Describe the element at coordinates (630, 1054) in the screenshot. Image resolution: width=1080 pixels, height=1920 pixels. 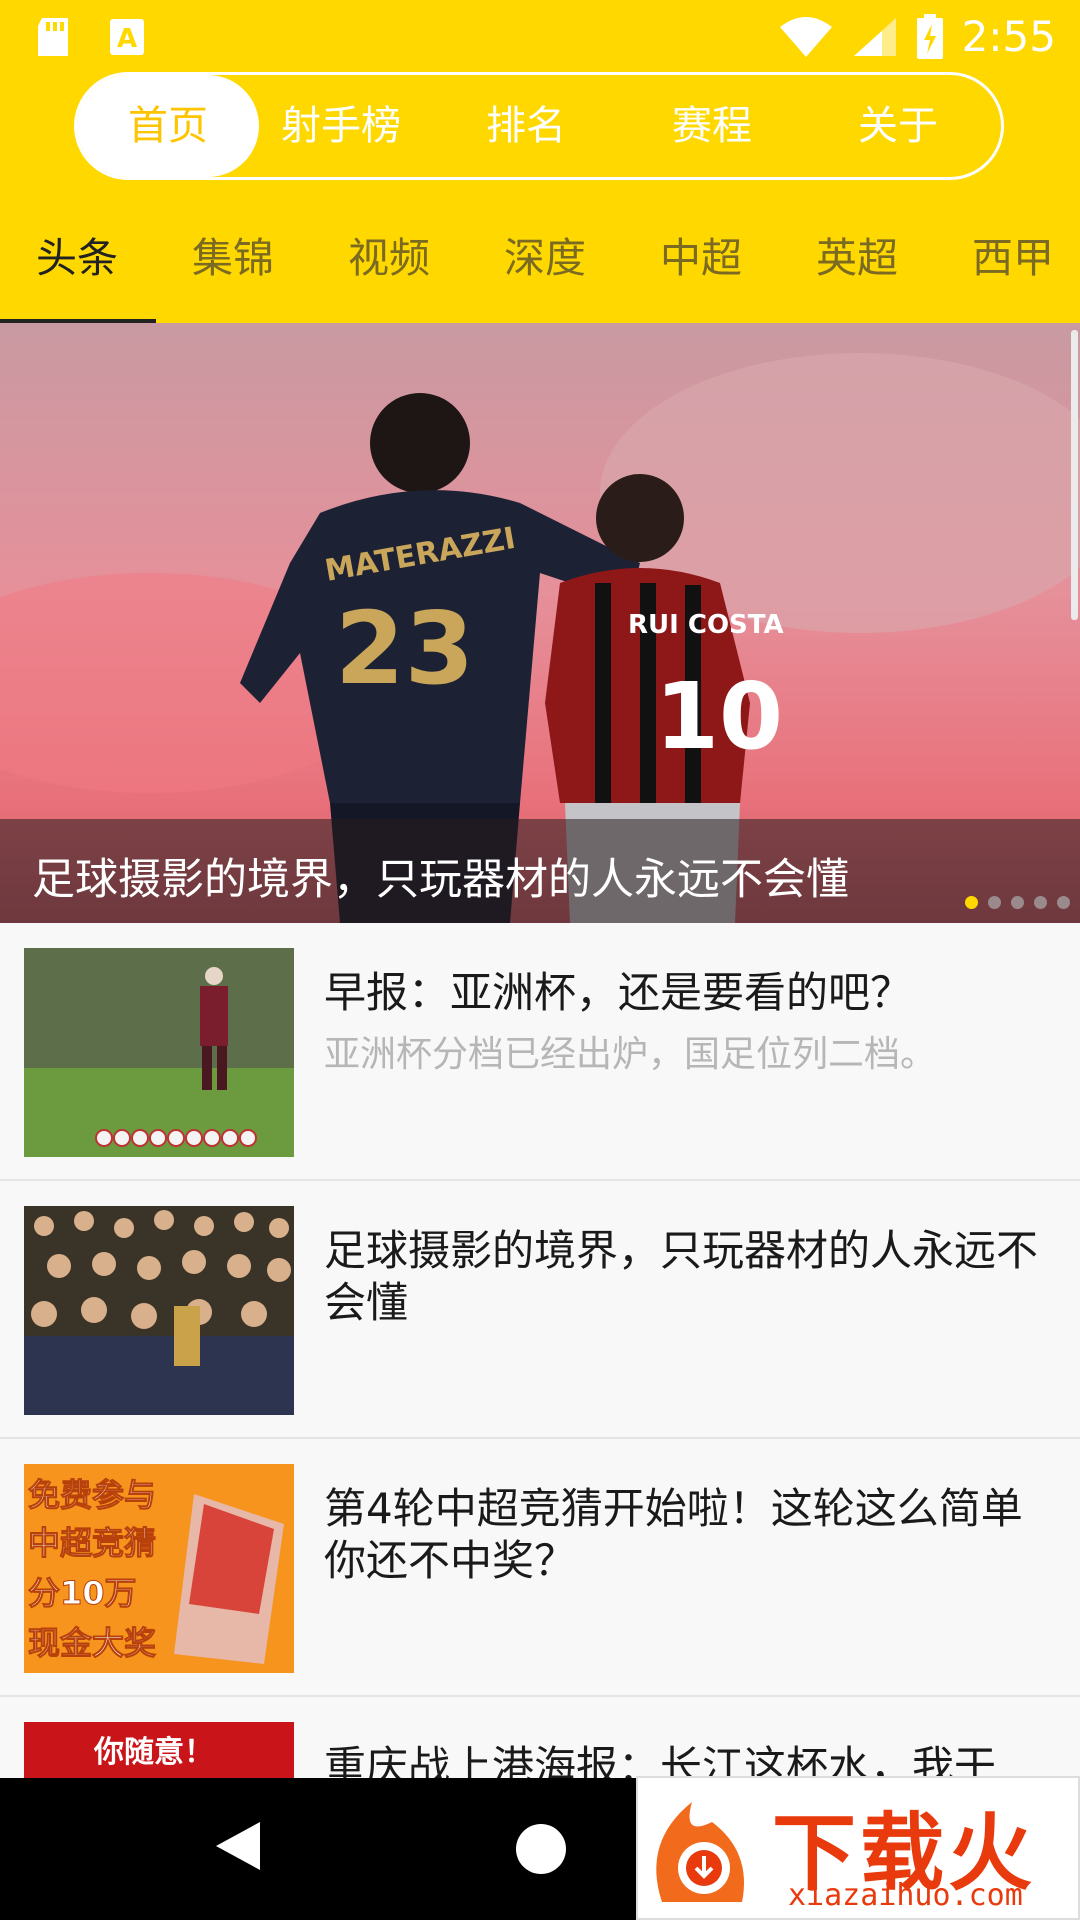
I see `news-subtitle: 亚洲杯分档已经出炉，国足位列二档。` at that location.